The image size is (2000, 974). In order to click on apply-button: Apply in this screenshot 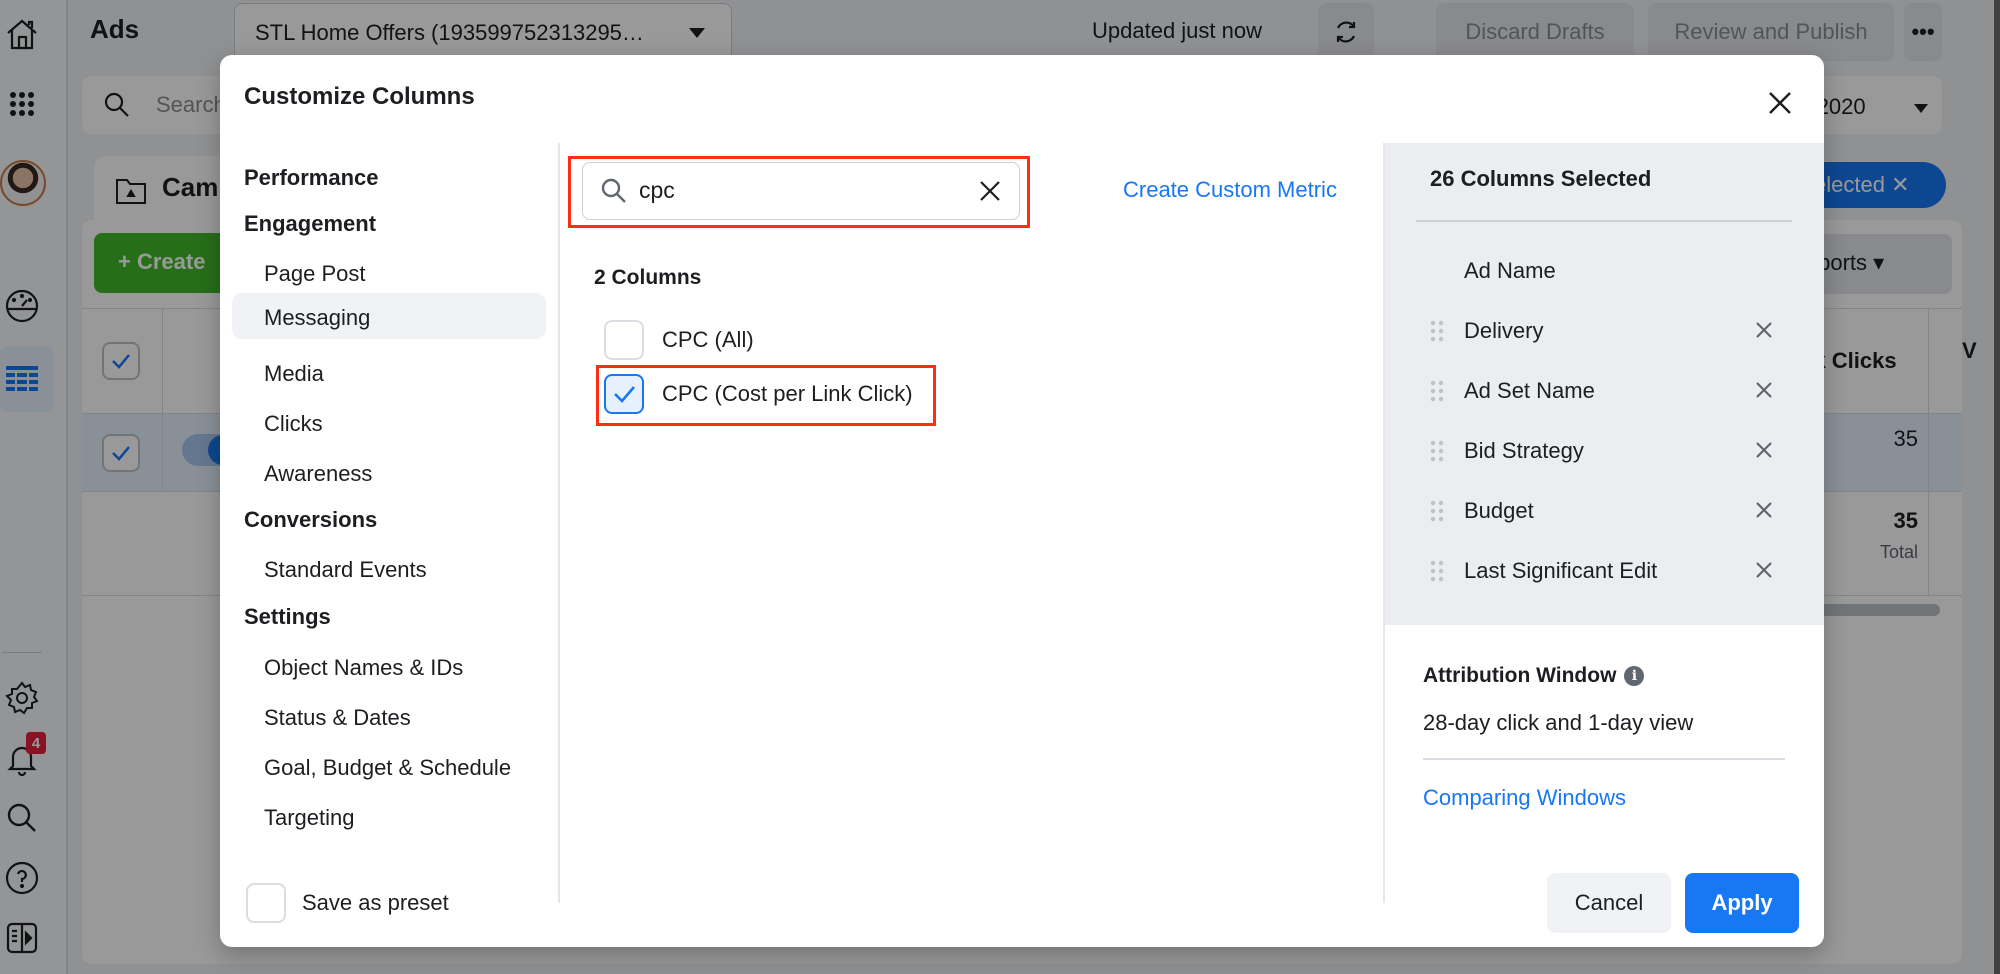, I will do `click(1742, 903)`.